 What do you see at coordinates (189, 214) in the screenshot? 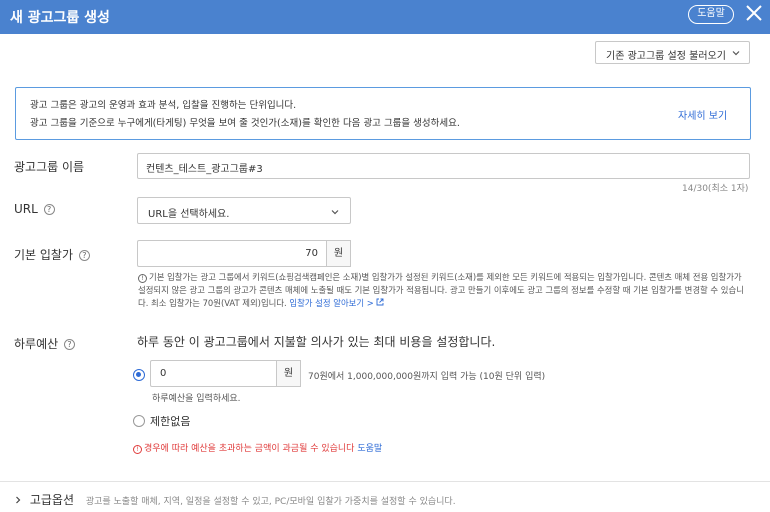
I see `url-select-placeholder: URL을 선택하세요.` at bounding box center [189, 214].